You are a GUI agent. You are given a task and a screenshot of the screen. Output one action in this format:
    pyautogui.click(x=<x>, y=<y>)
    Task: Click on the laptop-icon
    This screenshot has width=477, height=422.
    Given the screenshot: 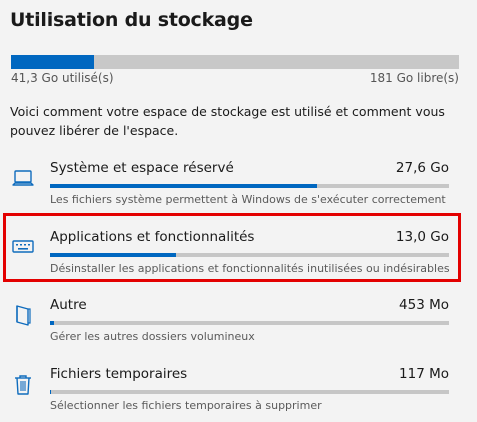 What is the action you would take?
    pyautogui.click(x=23, y=178)
    